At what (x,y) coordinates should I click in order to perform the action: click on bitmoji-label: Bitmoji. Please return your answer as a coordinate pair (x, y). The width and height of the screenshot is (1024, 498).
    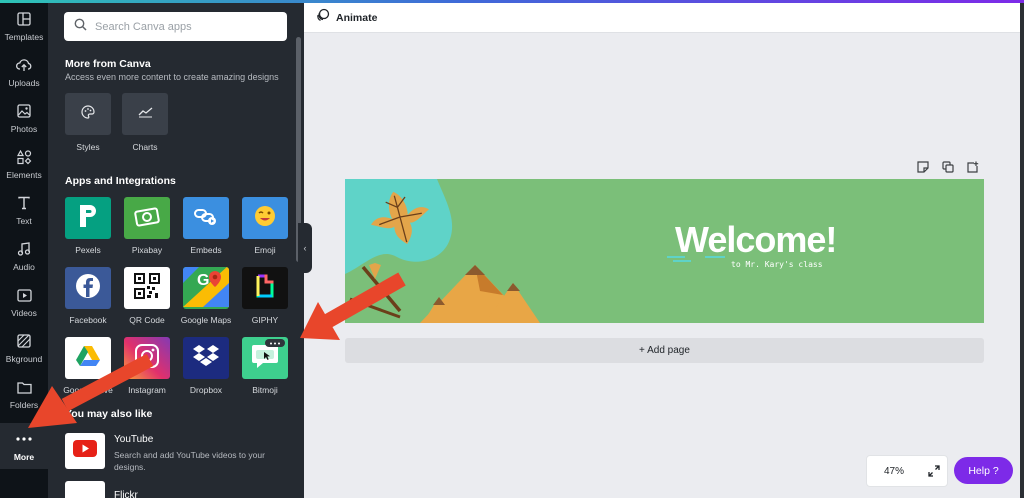
    Looking at the image, I should click on (265, 390).